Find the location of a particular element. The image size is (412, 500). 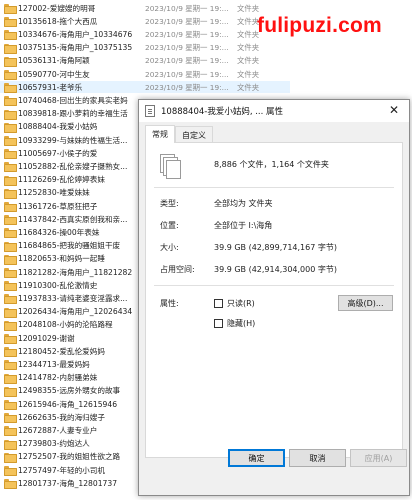

file-name: 11820653-和妈妈一起睡 is located at coordinates (61, 259).